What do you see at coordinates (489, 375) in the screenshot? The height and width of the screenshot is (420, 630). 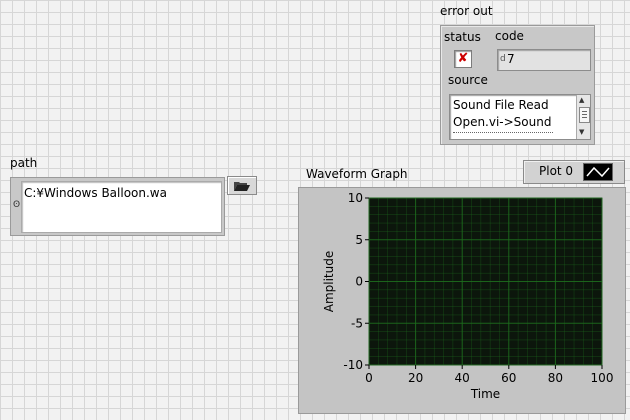 I see `x-axis-ticks: 0 20 40 60 80 100` at bounding box center [489, 375].